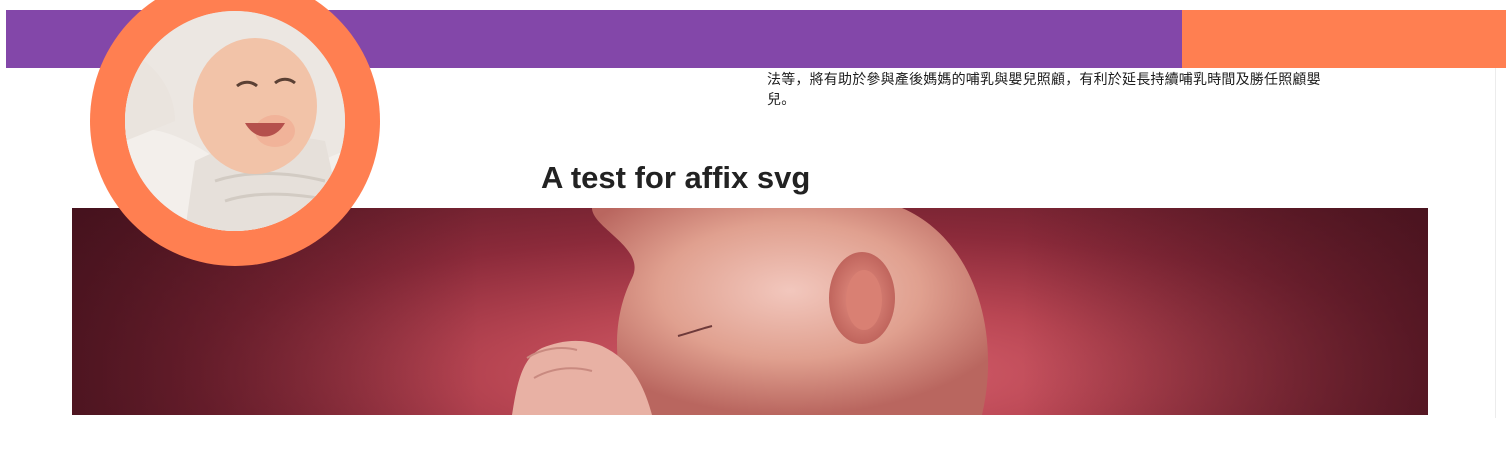  What do you see at coordinates (235, 121) in the screenshot?
I see `baby-photo-icon` at bounding box center [235, 121].